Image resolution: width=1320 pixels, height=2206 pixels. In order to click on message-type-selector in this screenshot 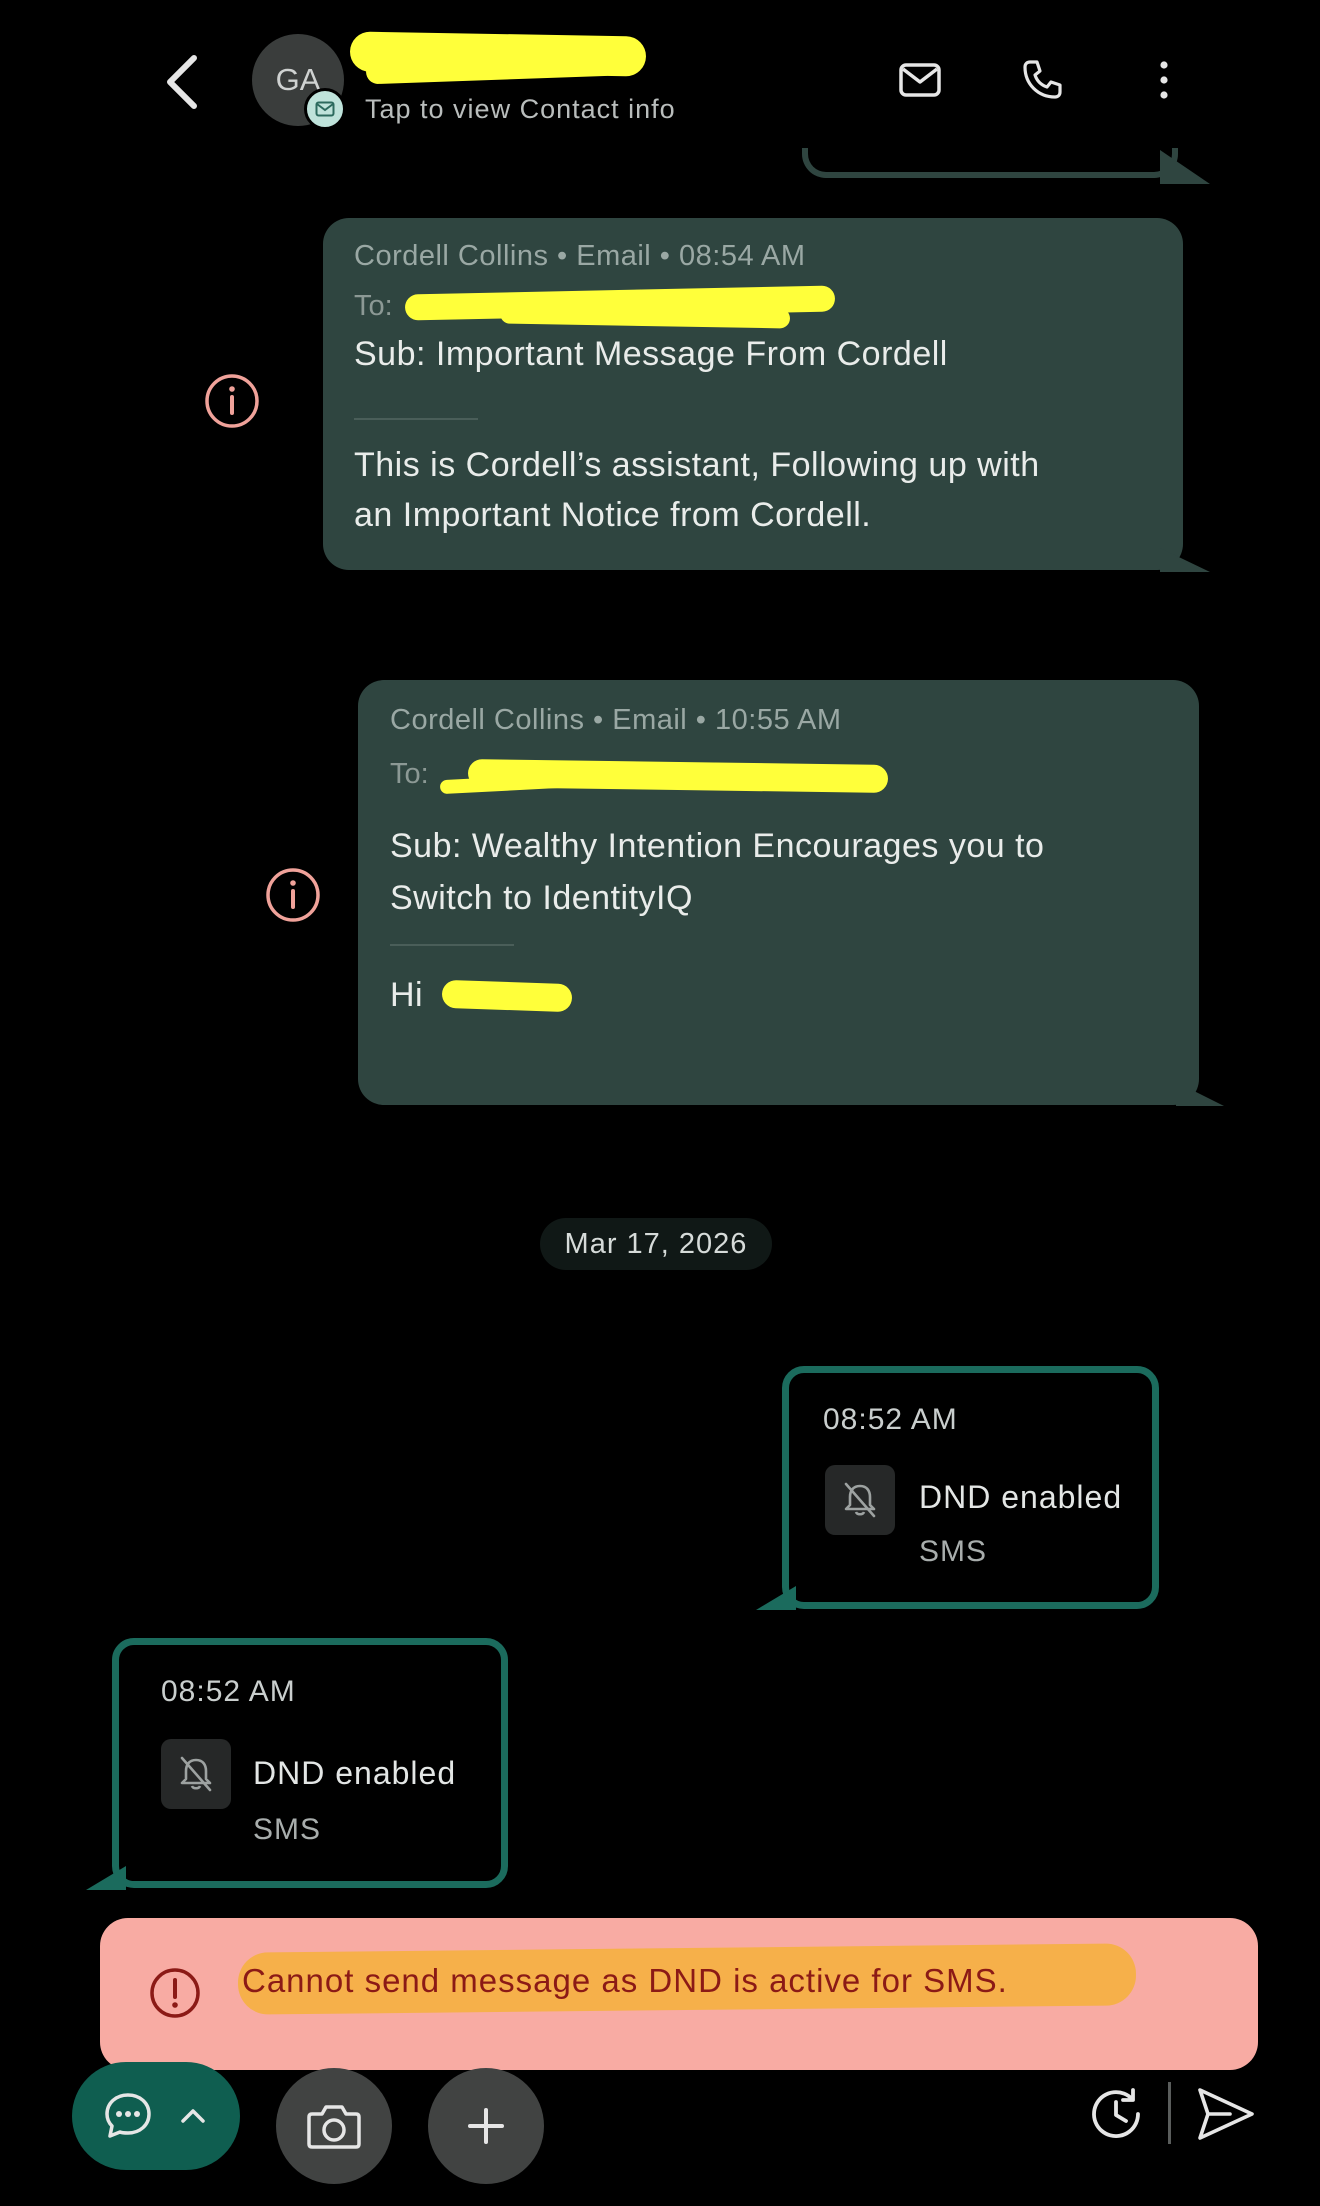, I will do `click(156, 2116)`.